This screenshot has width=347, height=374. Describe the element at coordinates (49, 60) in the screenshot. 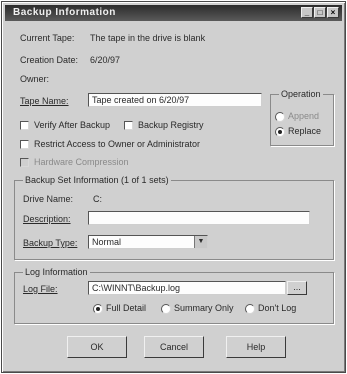

I see `creation-date-label: Creation Date:` at that location.